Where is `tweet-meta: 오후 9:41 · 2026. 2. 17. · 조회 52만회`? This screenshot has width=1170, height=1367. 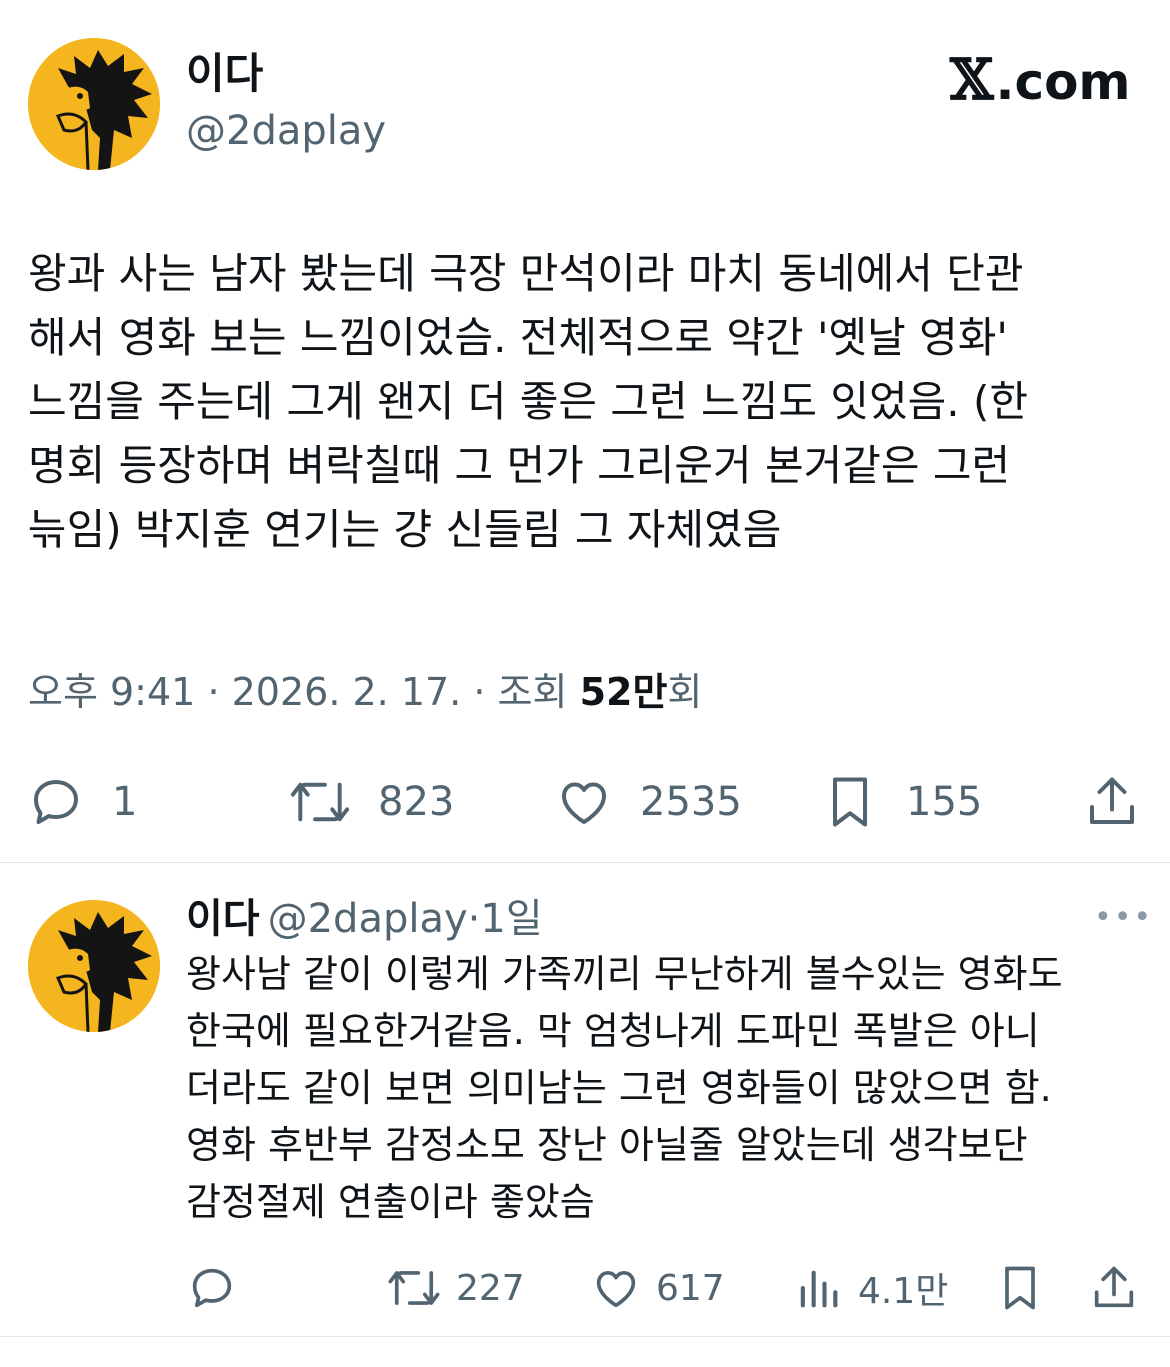 tweet-meta: 오후 9:41 · 2026. 2. 17. · 조회 52만회 is located at coordinates (365, 692).